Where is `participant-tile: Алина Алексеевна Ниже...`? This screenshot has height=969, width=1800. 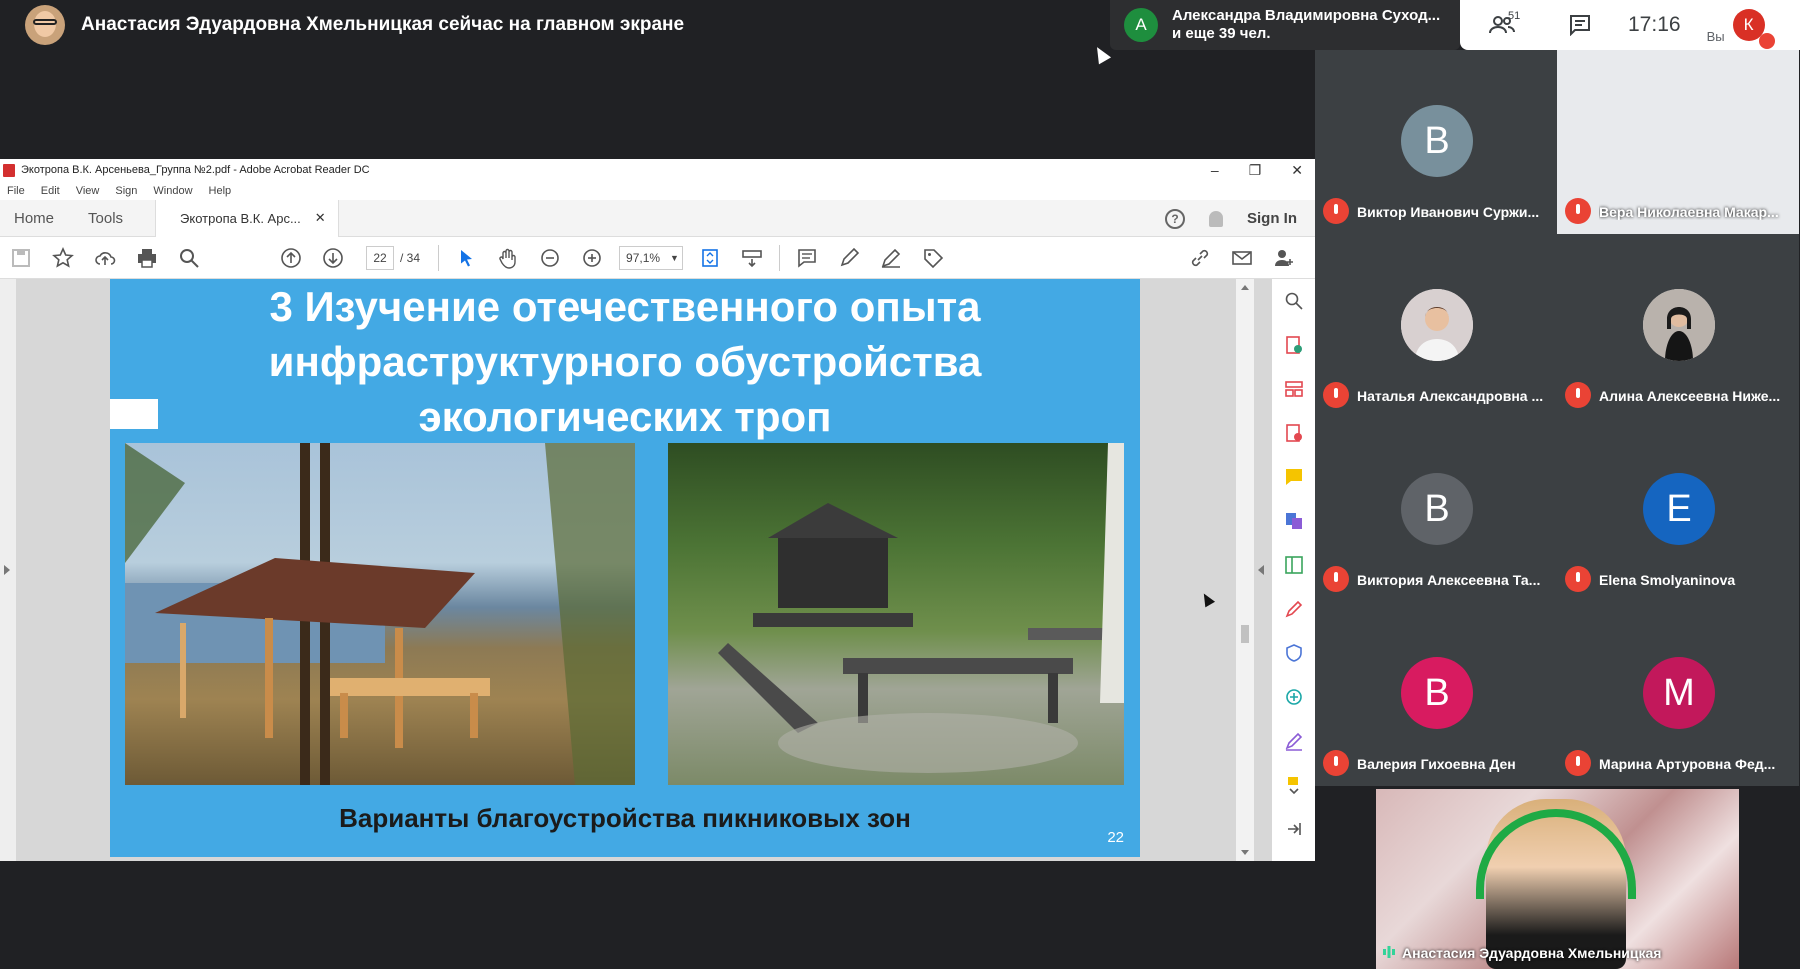
participant-tile: Алина Алексеевна Ниже... is located at coordinates (1678, 326).